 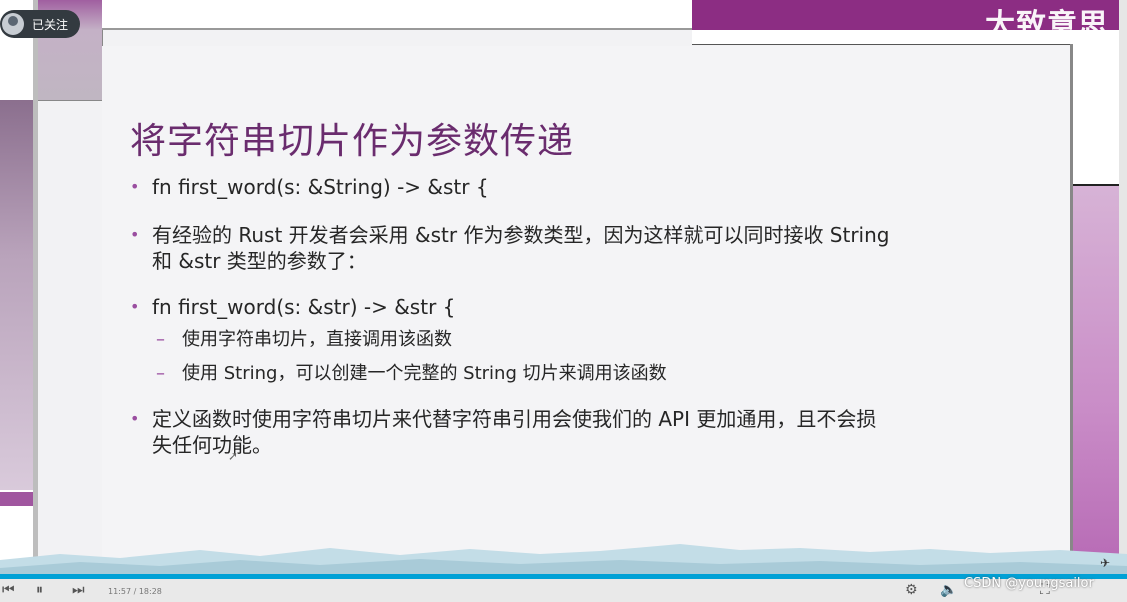 I want to click on follow-badge: 已关注, so click(x=40, y=24).